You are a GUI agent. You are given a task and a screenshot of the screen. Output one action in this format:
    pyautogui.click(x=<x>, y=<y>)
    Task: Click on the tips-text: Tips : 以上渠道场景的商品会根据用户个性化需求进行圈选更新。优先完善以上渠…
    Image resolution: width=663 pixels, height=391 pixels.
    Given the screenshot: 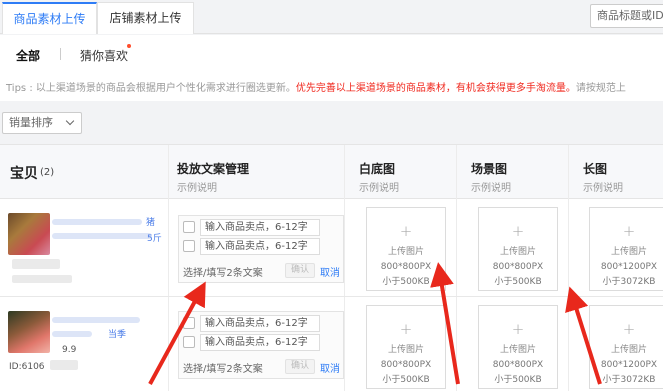 What is the action you would take?
    pyautogui.click(x=316, y=86)
    